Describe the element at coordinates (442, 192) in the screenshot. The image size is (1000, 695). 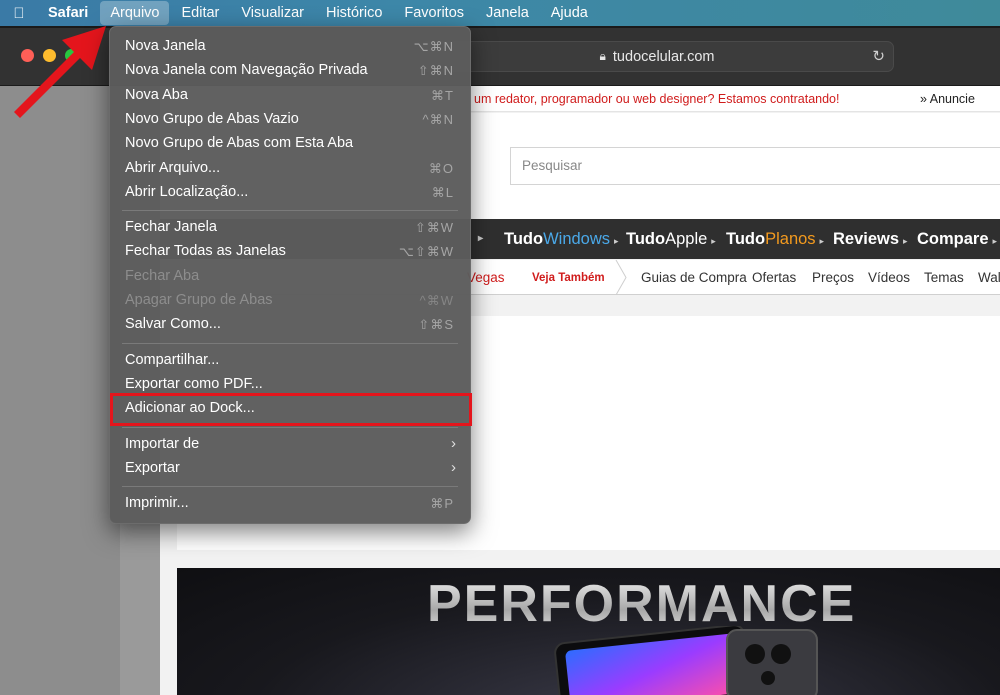
I see `menu-item-shortcut: ⌘L` at that location.